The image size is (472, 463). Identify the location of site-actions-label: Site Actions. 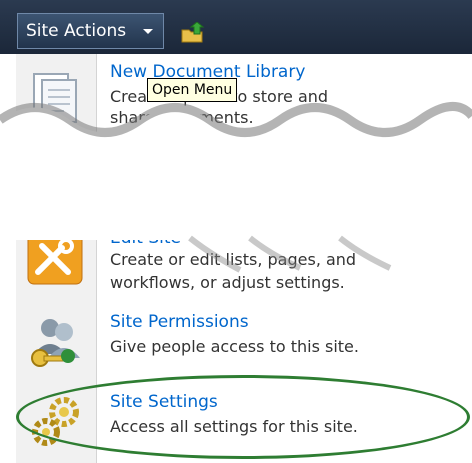
(76, 31).